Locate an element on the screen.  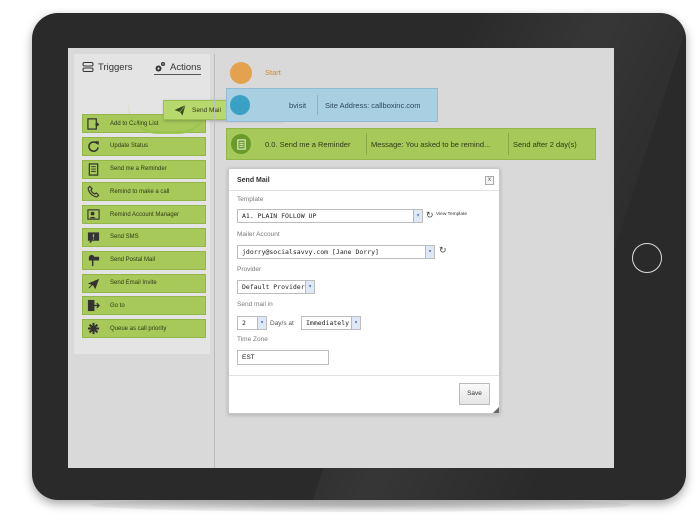
action-label: Remind Account Manager is located at coordinates (145, 214).